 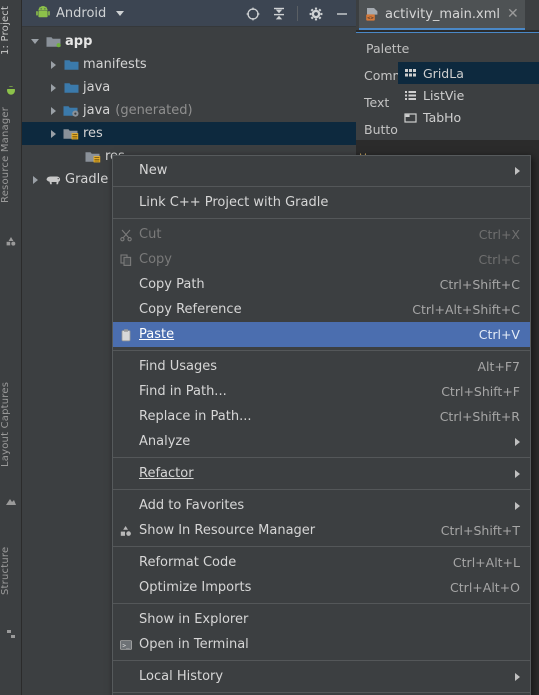 What do you see at coordinates (342, 14) in the screenshot?
I see `minimize-icon` at bounding box center [342, 14].